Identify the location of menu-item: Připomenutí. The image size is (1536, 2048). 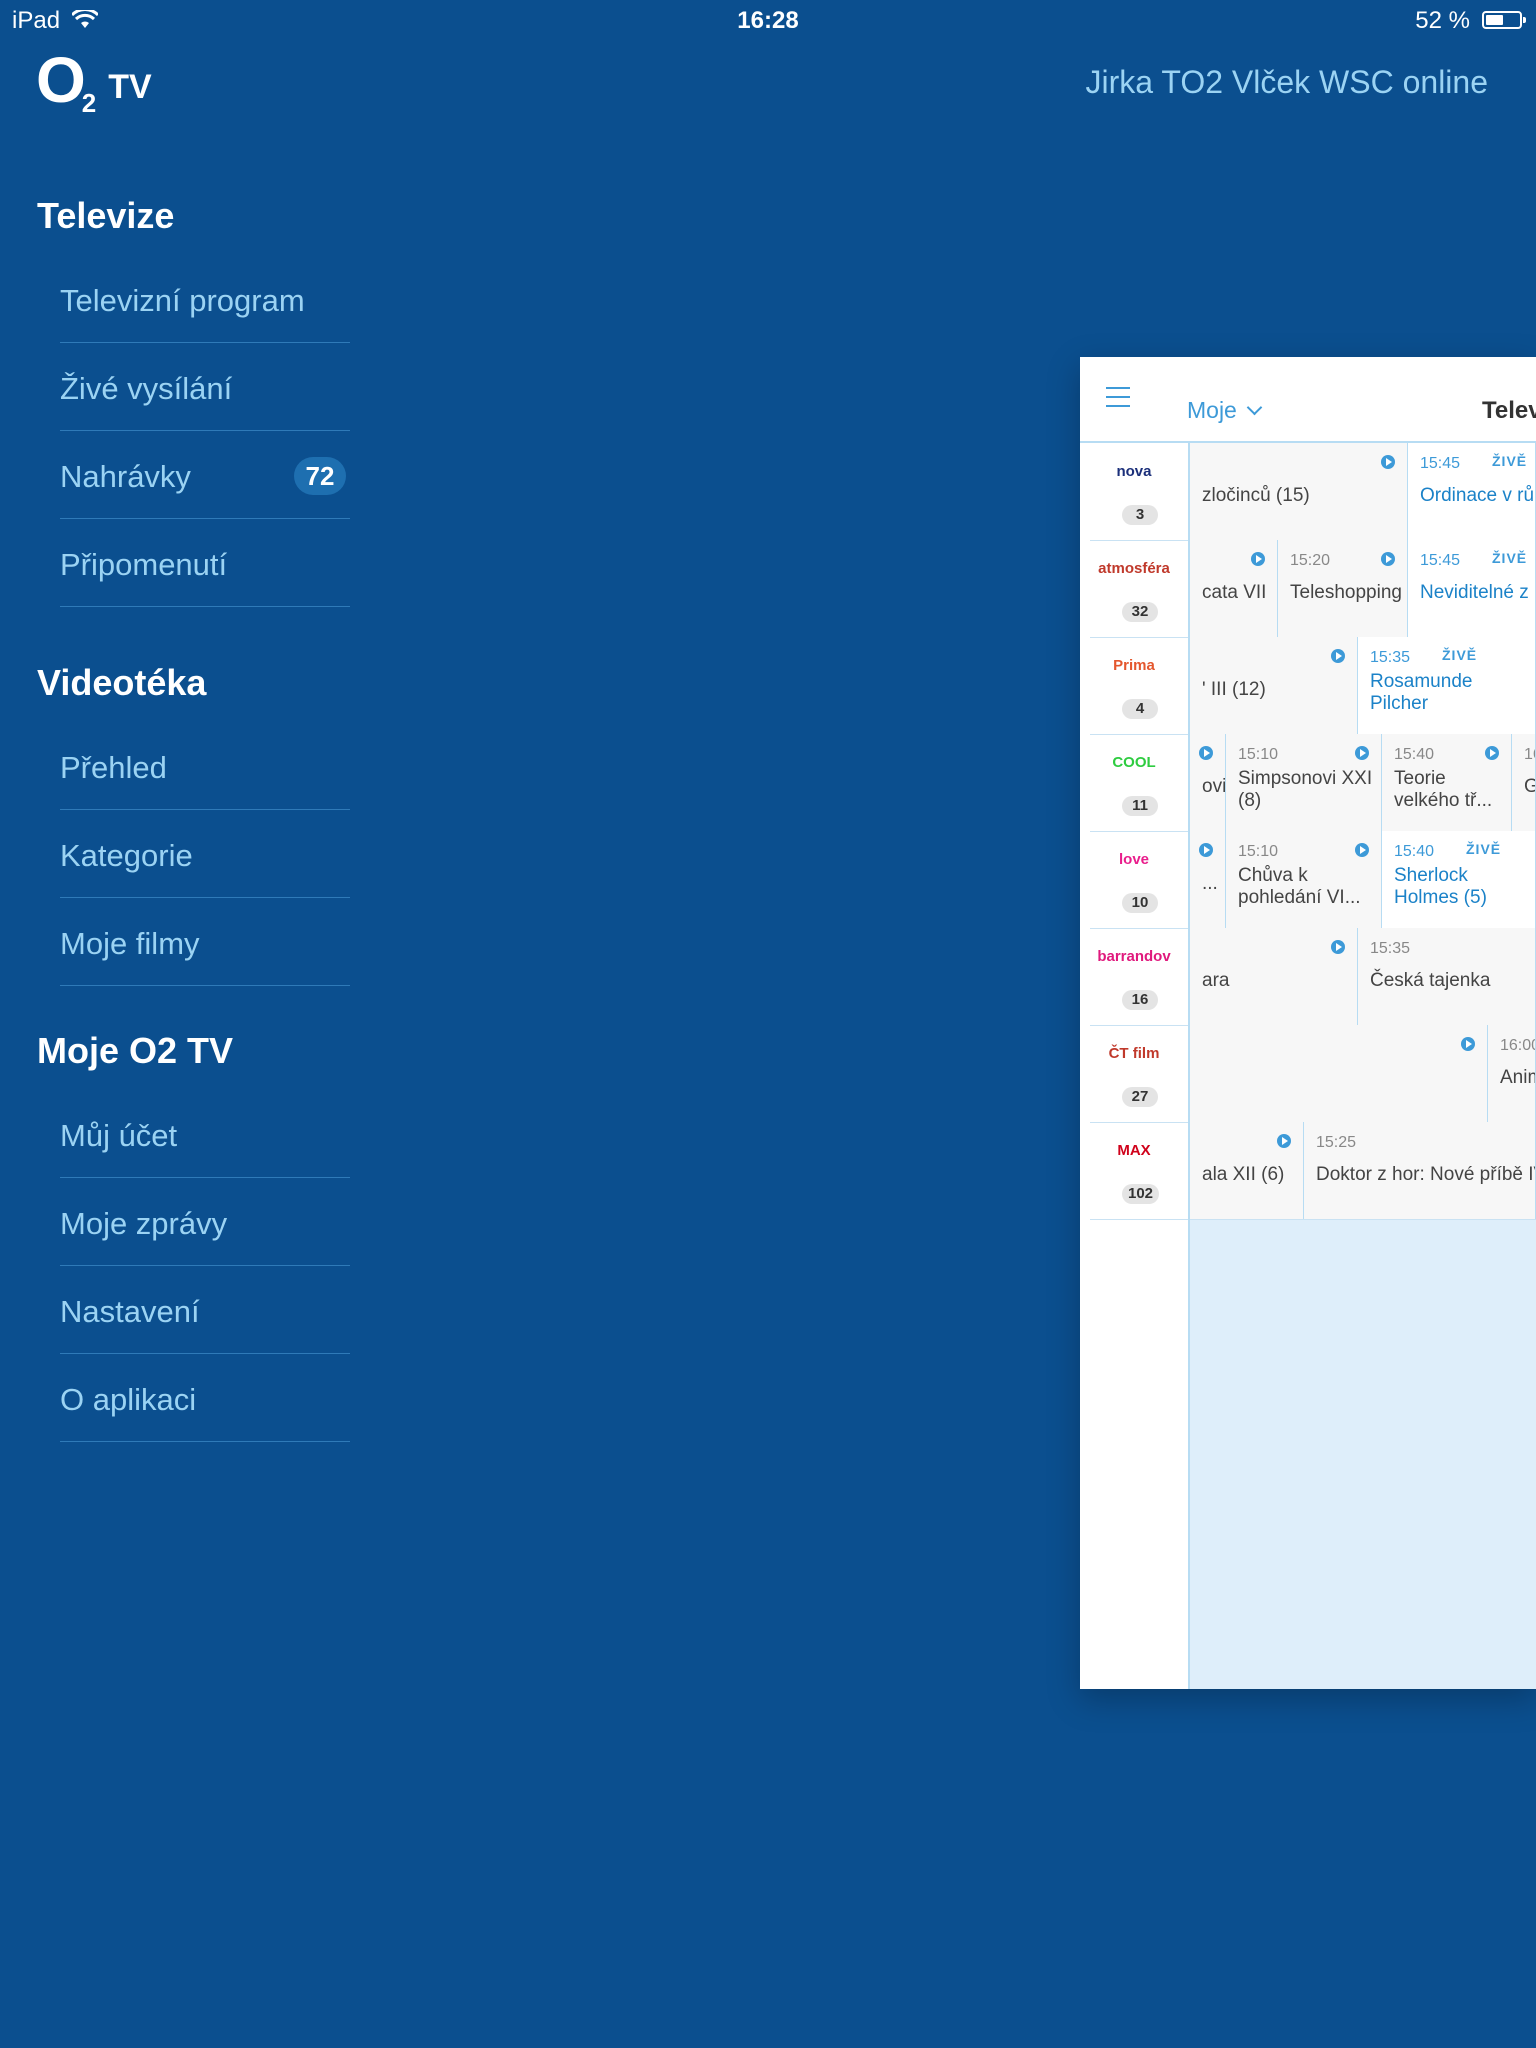
(205, 563).